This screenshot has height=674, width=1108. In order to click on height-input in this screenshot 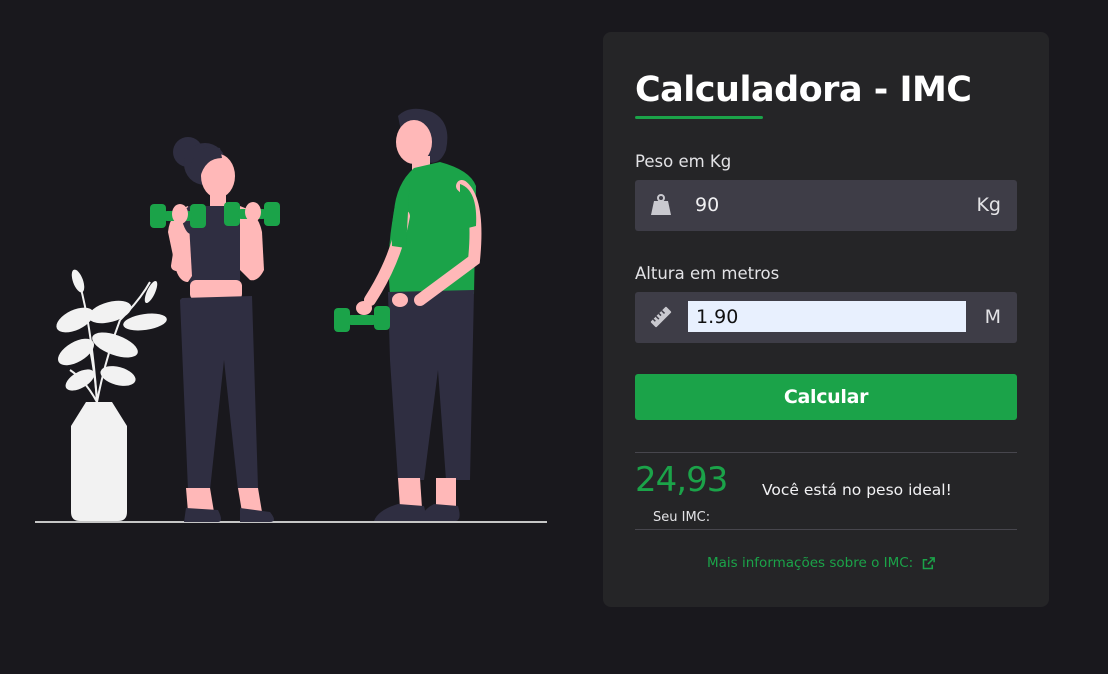, I will do `click(827, 316)`.